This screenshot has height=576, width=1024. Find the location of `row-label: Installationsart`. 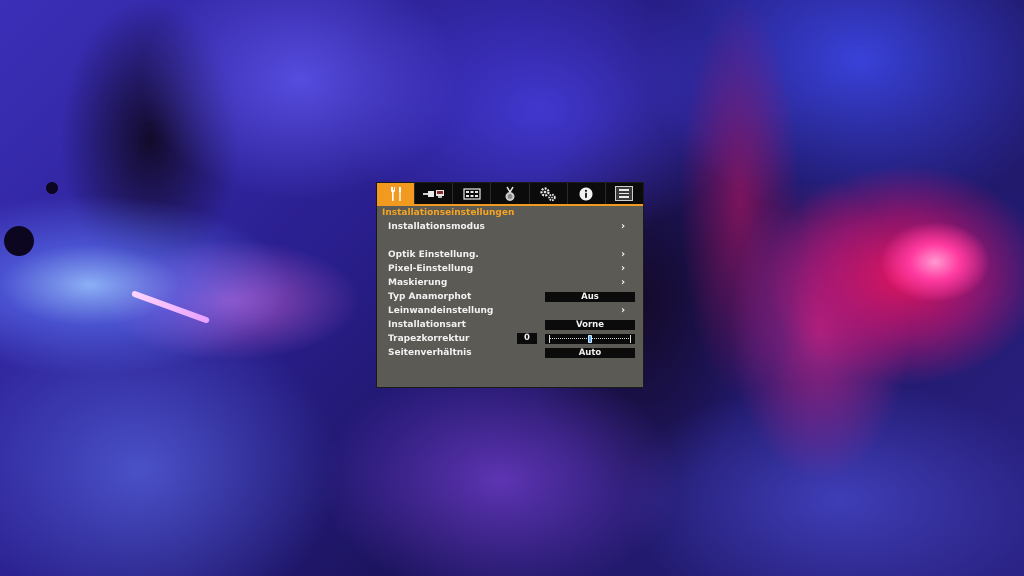

row-label: Installationsart is located at coordinates (427, 325).